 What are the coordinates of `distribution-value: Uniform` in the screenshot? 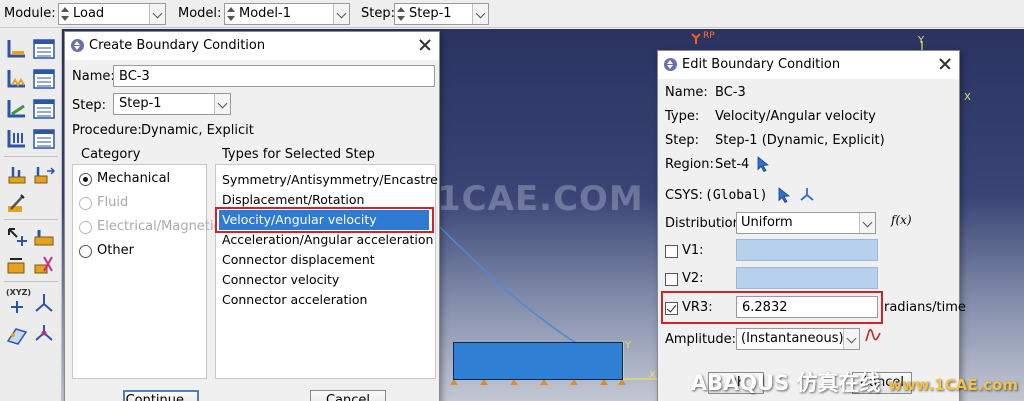 It's located at (767, 222).